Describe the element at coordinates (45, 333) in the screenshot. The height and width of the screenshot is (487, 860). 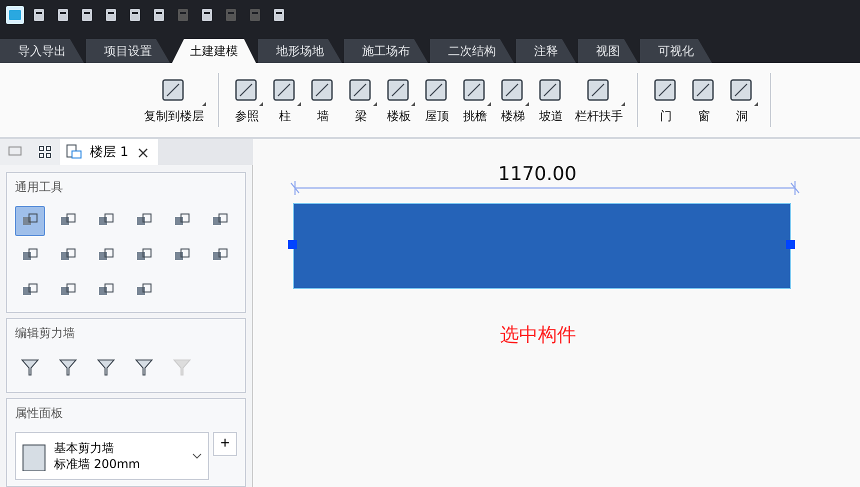
I see `panel-title: 编辑剪力墙` at that location.